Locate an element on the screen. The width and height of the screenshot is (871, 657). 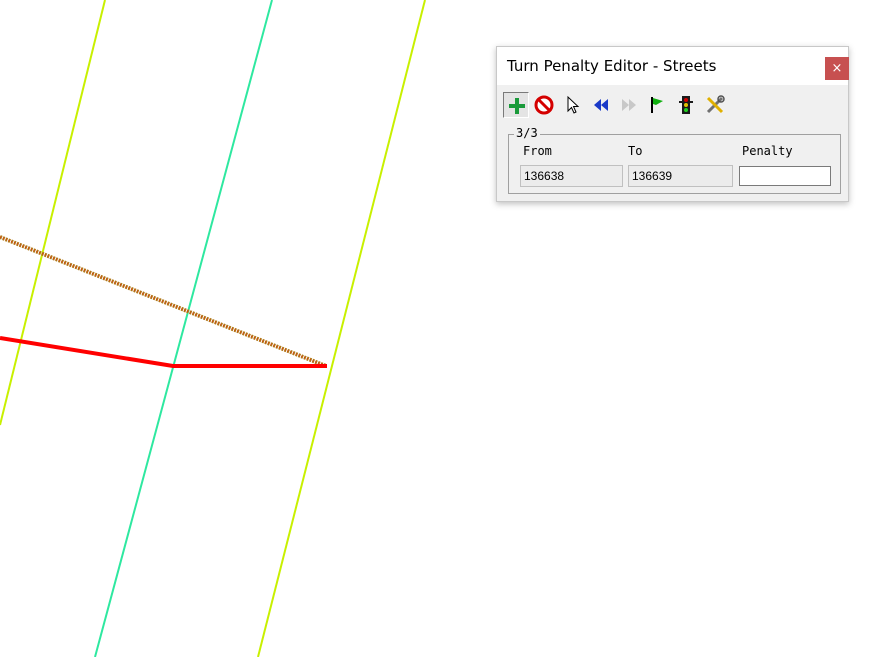
street-line is located at coordinates (53, 213).